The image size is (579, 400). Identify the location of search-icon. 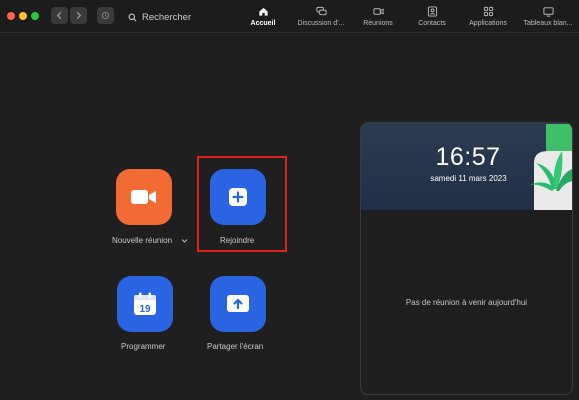
(132, 17).